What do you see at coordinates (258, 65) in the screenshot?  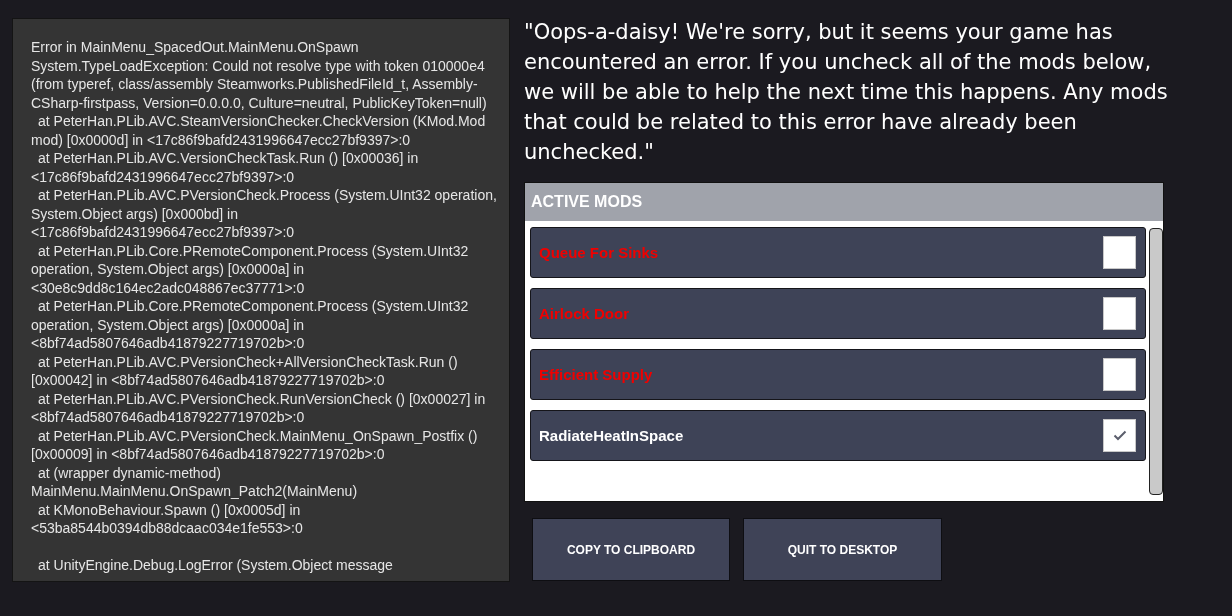 I see `log-line: System.TypeLoadException: Could not resolve type with token 010000e4` at bounding box center [258, 65].